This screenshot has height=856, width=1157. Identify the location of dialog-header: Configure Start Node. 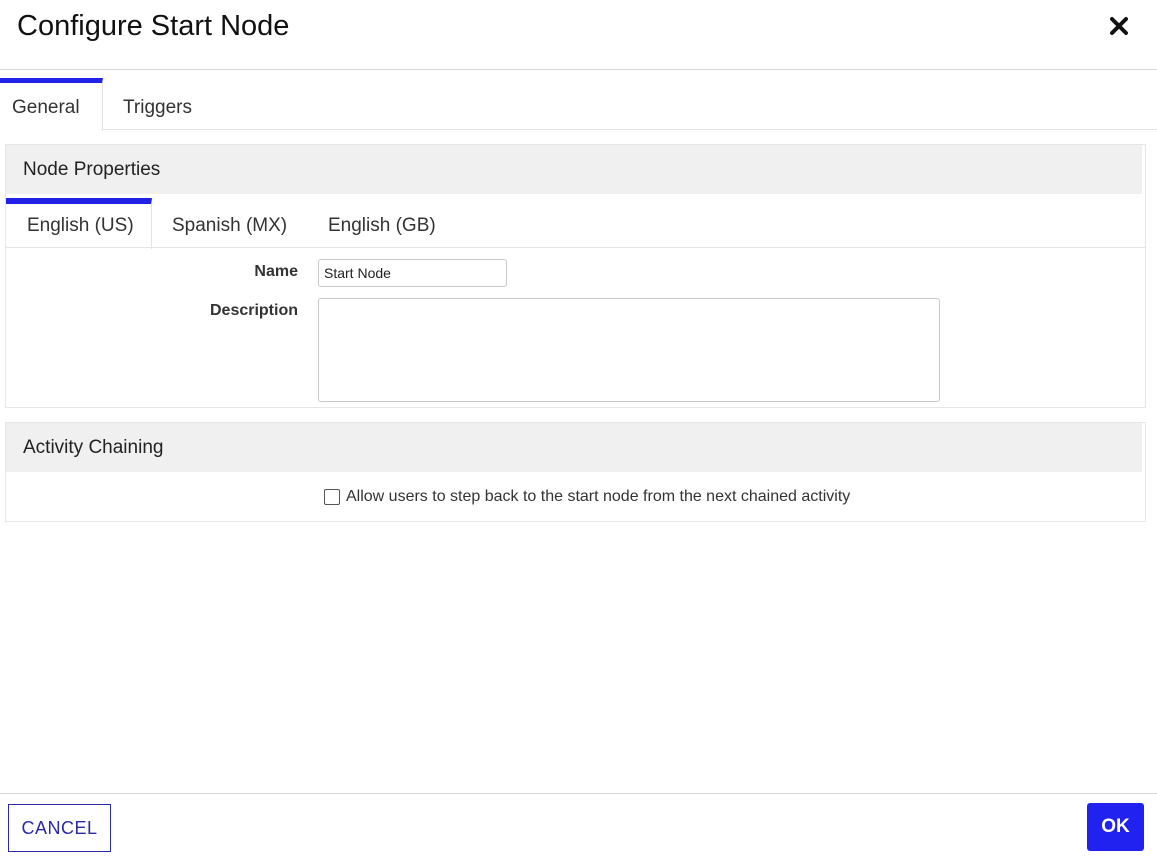
(578, 35).